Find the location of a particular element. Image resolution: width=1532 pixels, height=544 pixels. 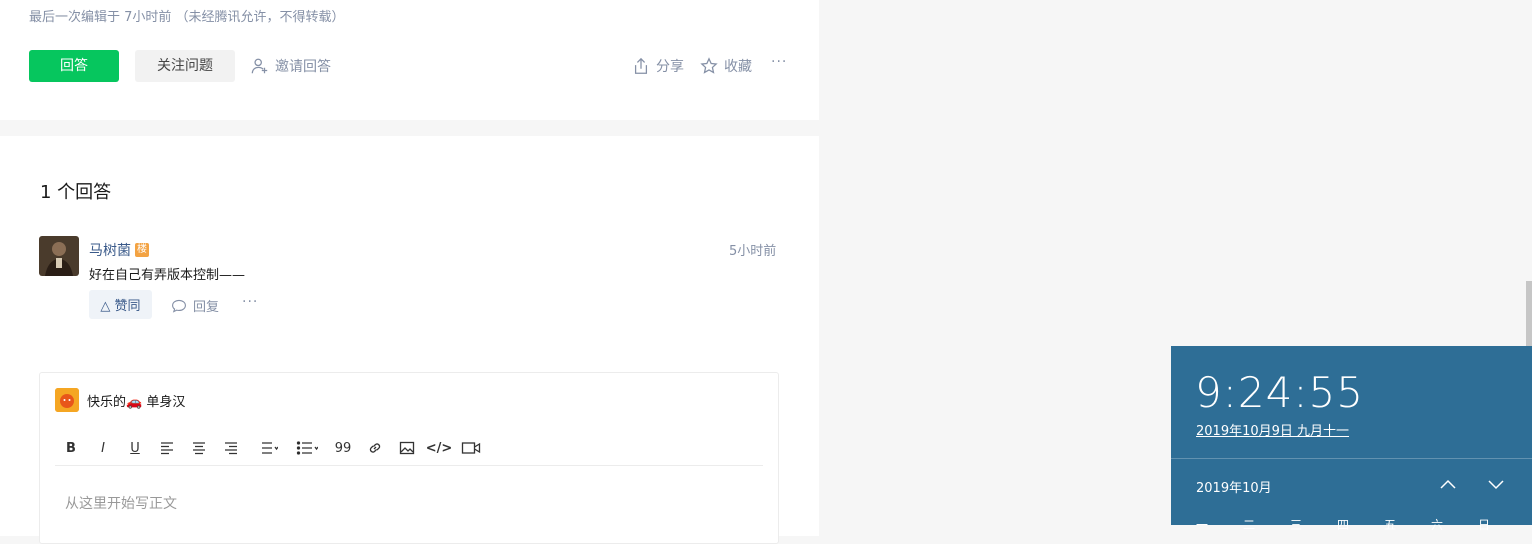

reply-label: 回复 is located at coordinates (206, 307).